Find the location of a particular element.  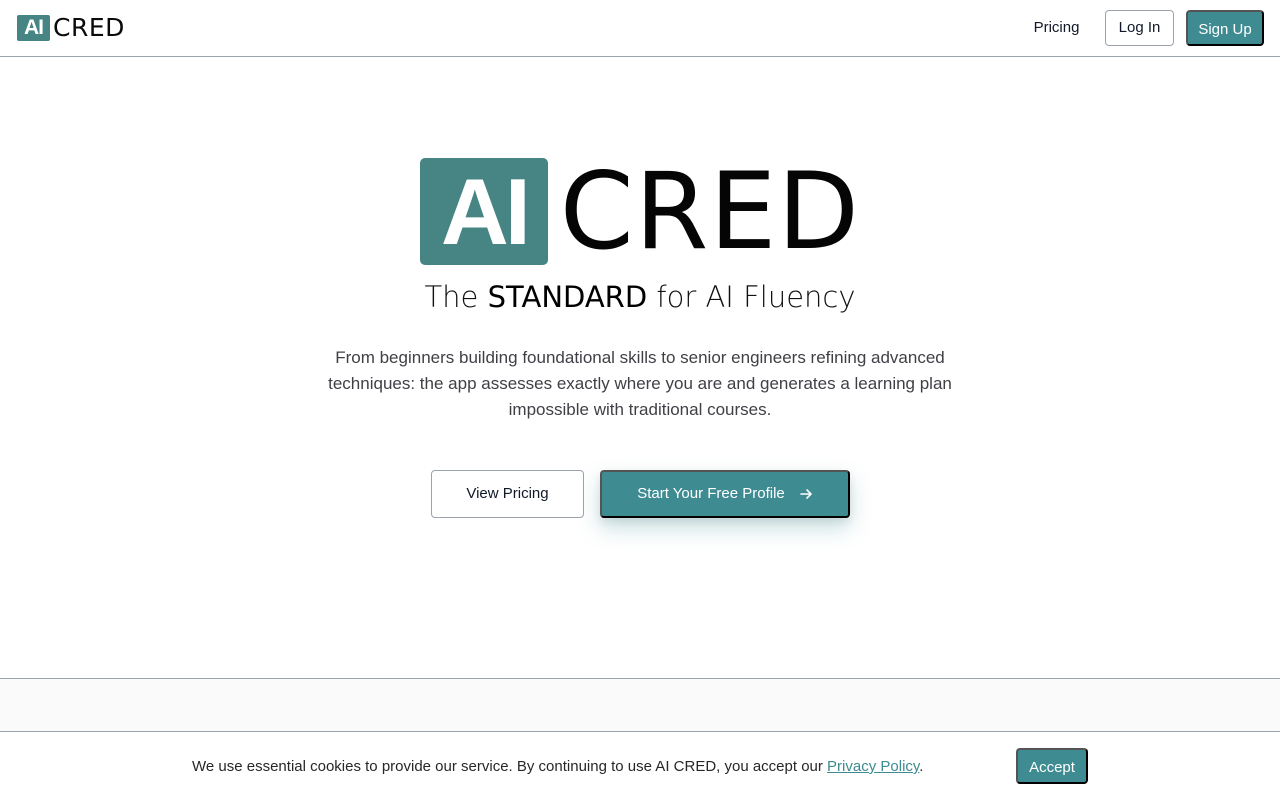

tagline-emphasis: STANDARD is located at coordinates (567, 297).